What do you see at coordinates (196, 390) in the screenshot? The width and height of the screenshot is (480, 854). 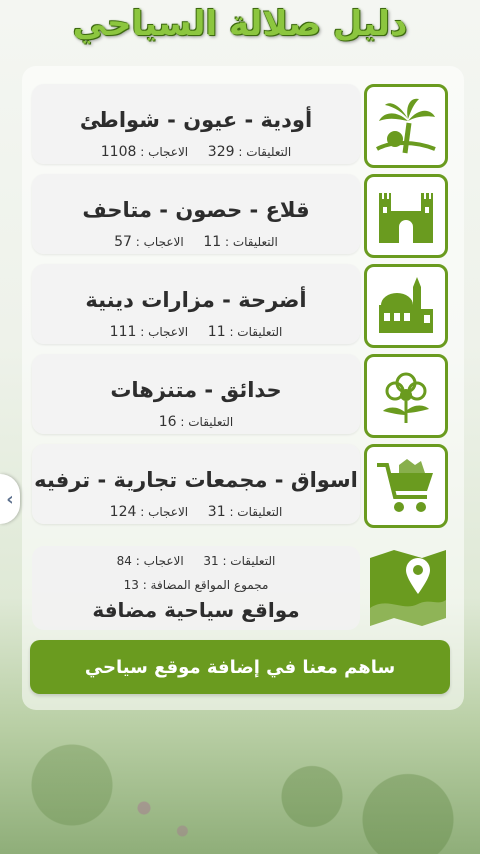 I see `category-title: حدائق - متنزهات` at bounding box center [196, 390].